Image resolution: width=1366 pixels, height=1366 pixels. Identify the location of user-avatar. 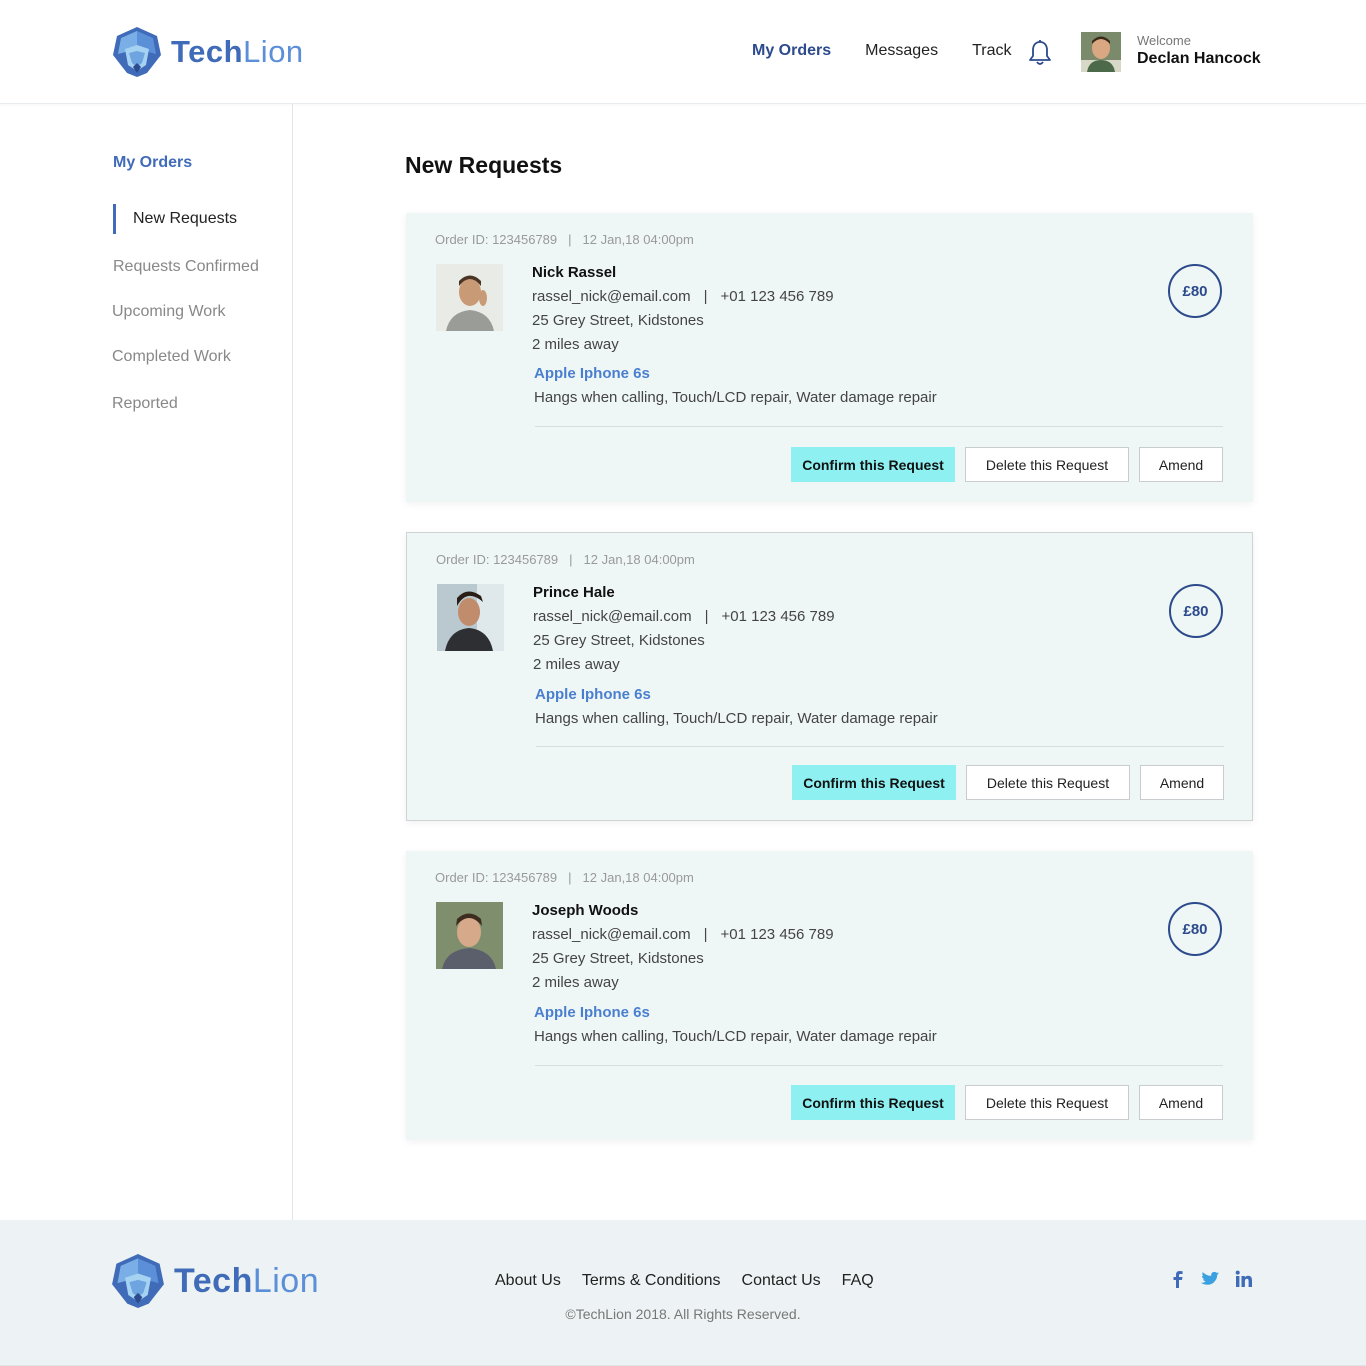
(1101, 52).